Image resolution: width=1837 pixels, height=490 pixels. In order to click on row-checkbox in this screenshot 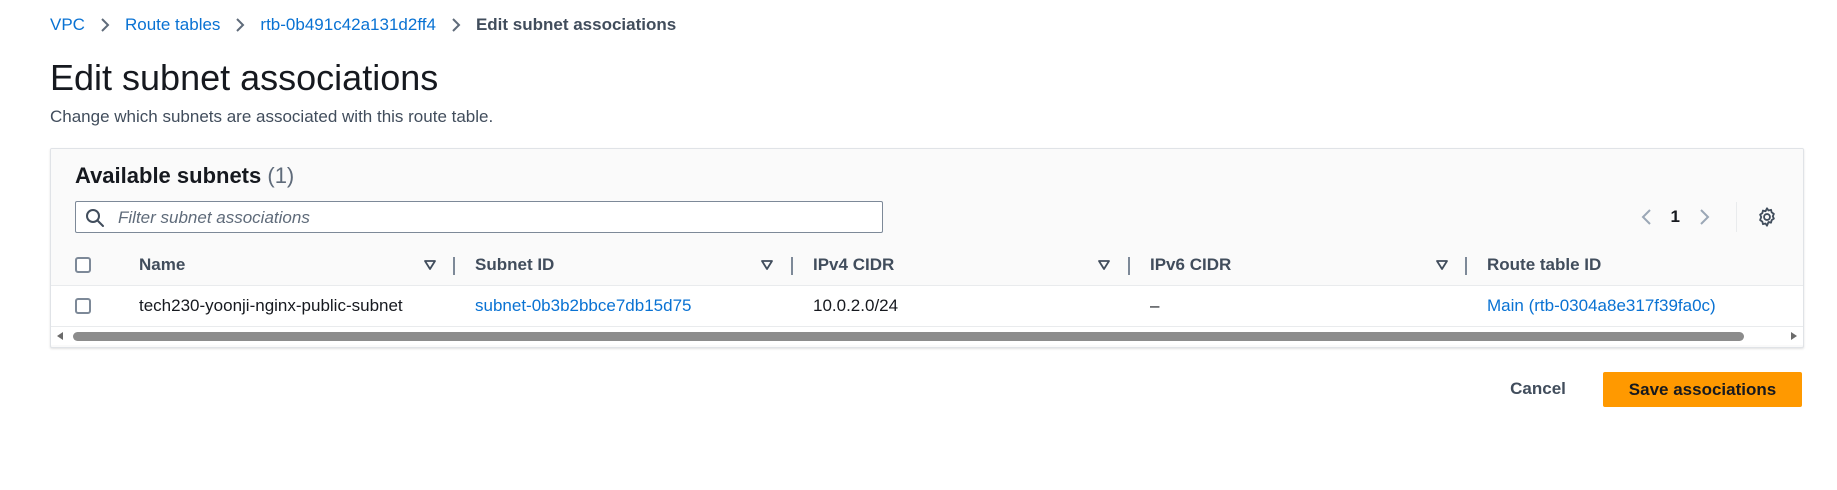, I will do `click(83, 306)`.